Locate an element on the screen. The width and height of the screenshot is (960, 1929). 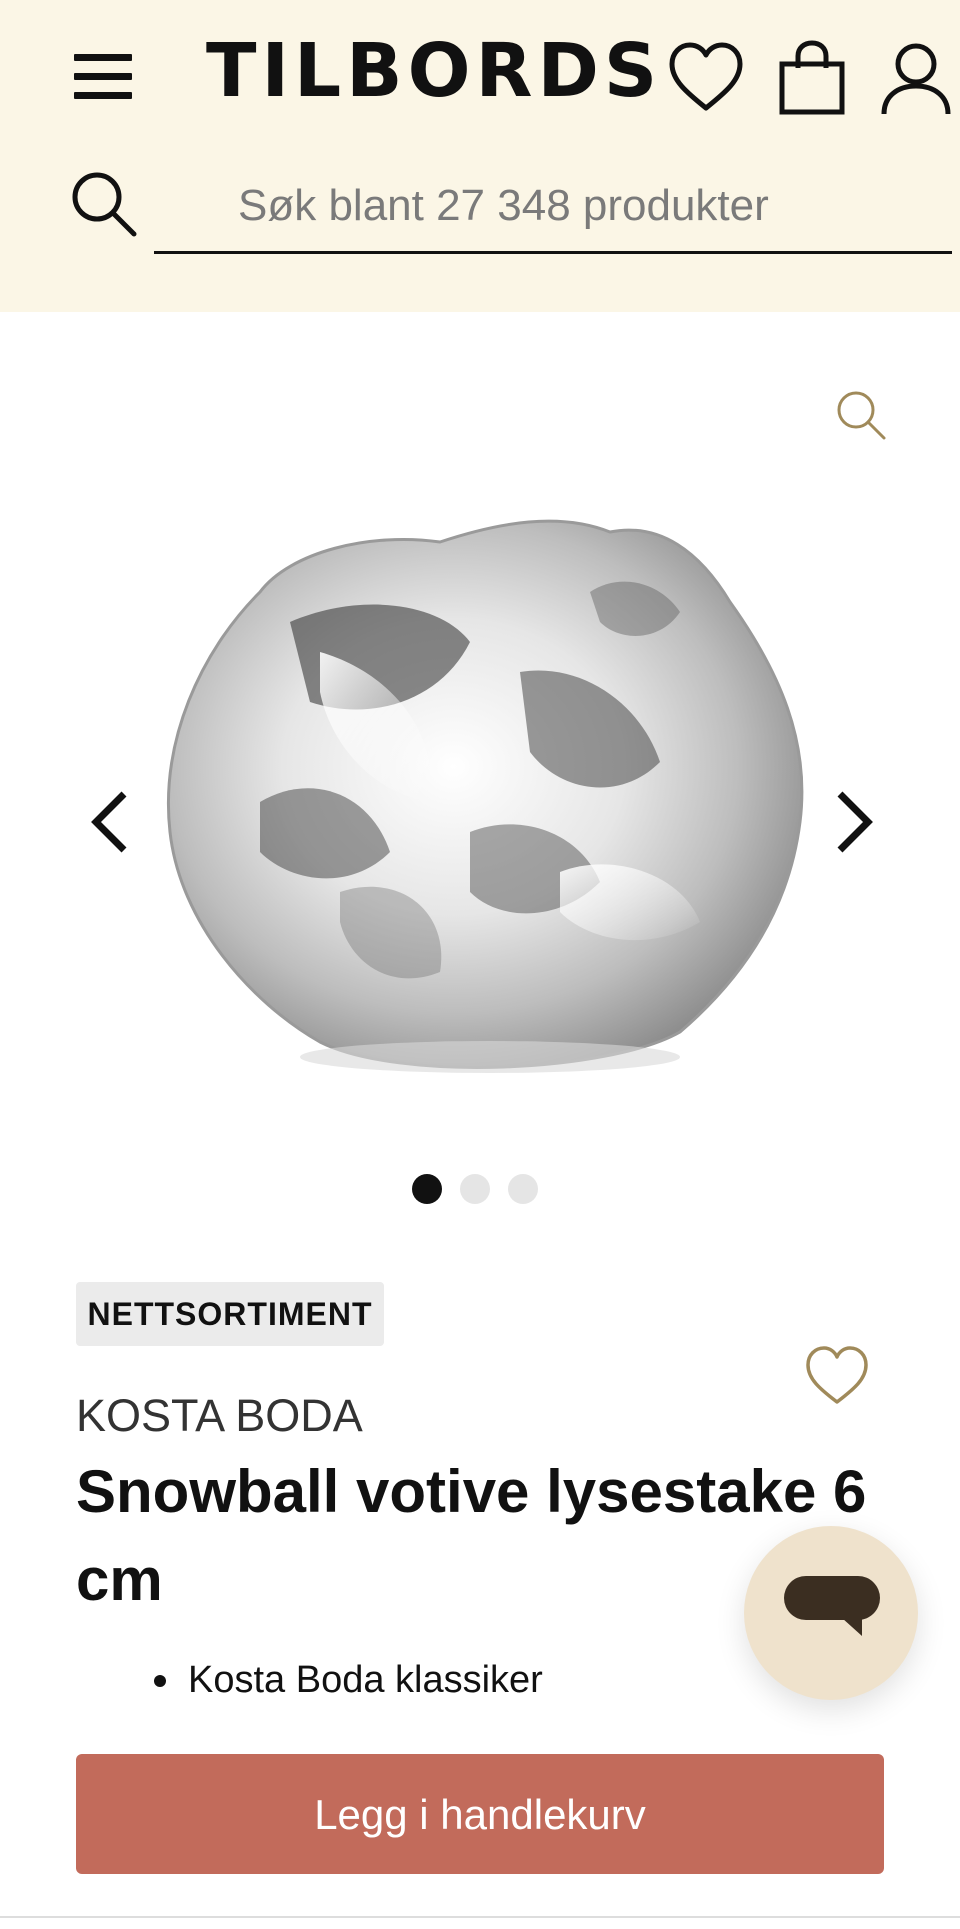
search-bar is located at coordinates (511, 210).